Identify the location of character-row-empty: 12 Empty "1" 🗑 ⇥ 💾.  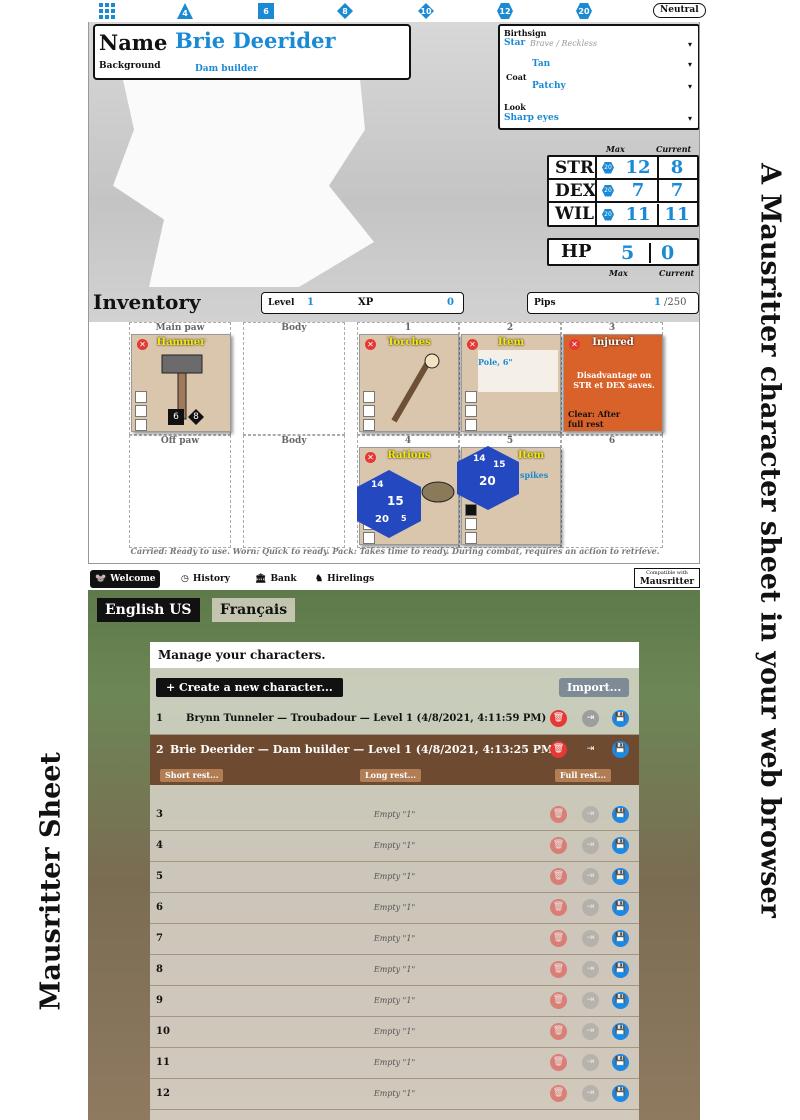
(394, 1094).